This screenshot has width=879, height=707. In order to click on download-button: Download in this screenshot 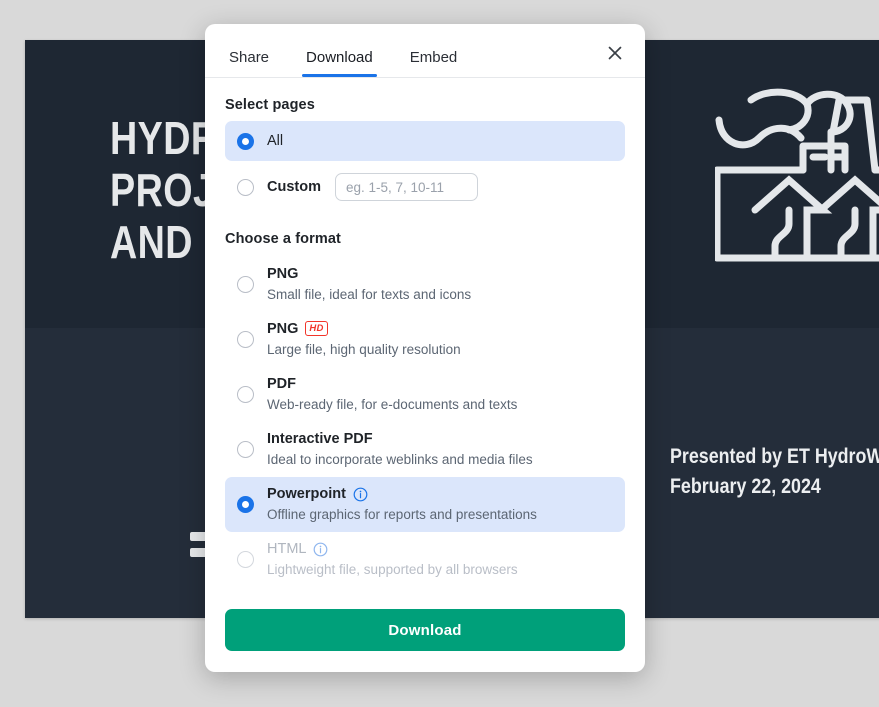, I will do `click(425, 630)`.